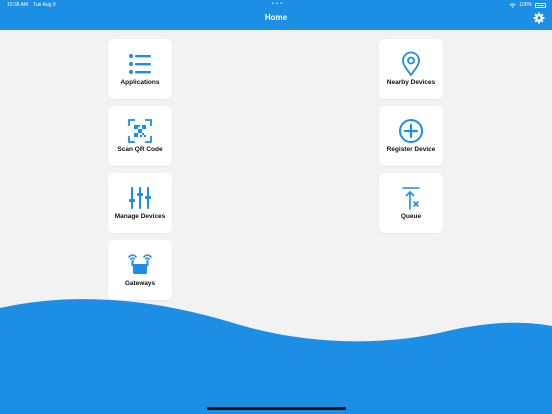 This screenshot has width=552, height=414. What do you see at coordinates (277, 4) in the screenshot?
I see `multitasking-dots: • • •` at bounding box center [277, 4].